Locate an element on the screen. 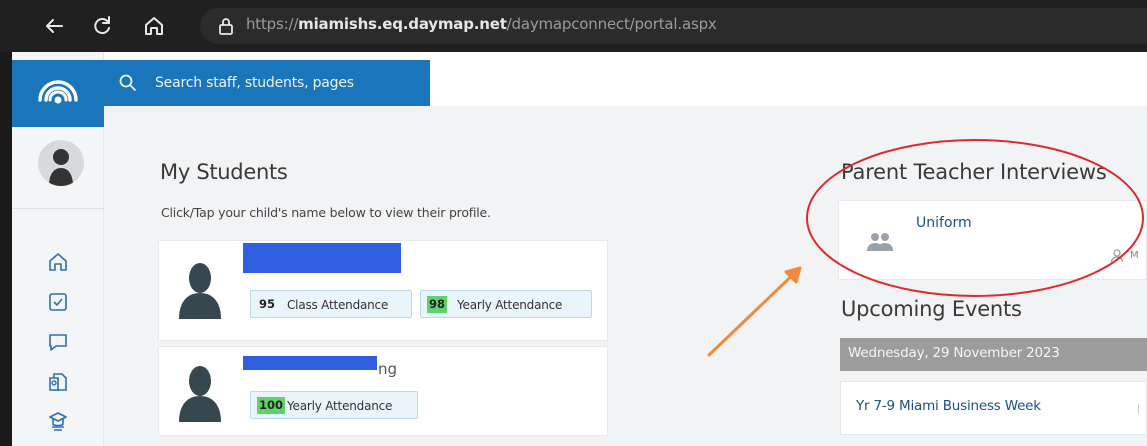 Image resolution: width=1147 pixels, height=446 pixels. reload-icon is located at coordinates (102, 26).